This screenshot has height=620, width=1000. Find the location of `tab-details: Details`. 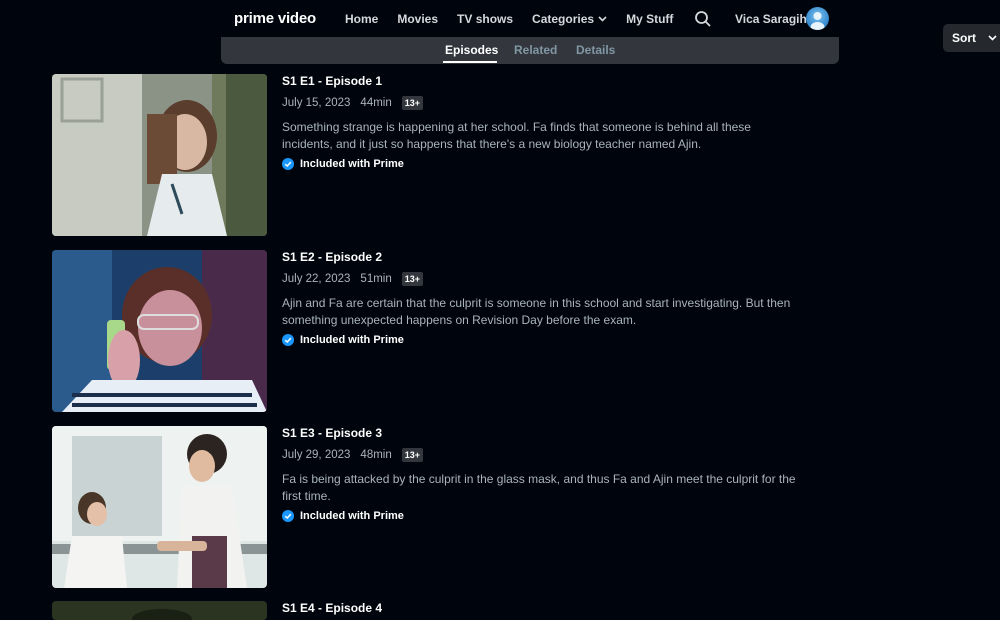

tab-details: Details is located at coordinates (595, 50).